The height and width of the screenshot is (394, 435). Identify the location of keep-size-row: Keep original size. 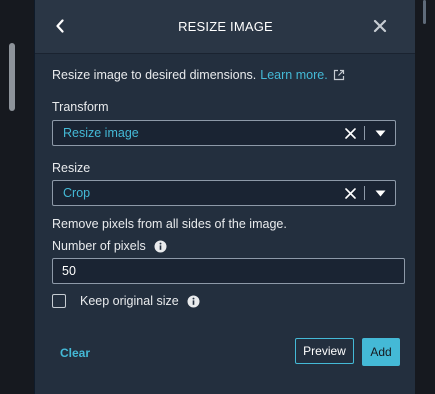
(126, 301).